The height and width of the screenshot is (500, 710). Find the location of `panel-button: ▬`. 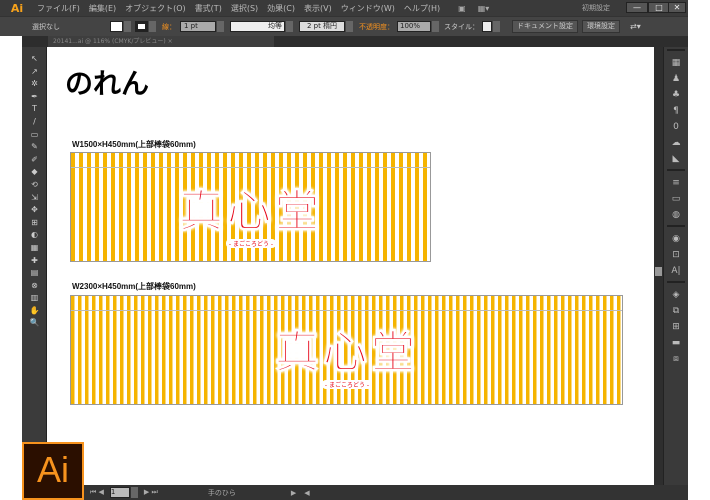

panel-button: ▬ is located at coordinates (676, 343).